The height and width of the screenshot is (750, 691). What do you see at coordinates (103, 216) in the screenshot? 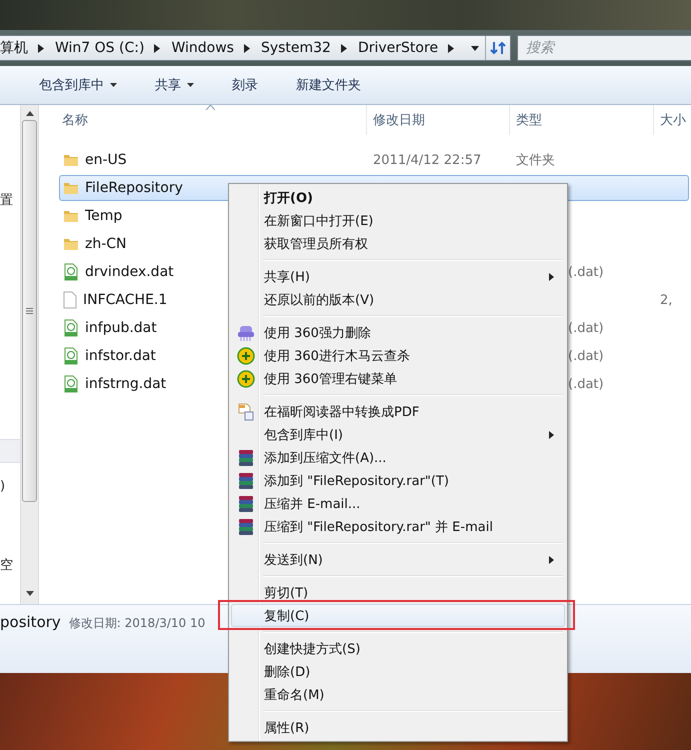
I see `file-name: Temp` at bounding box center [103, 216].